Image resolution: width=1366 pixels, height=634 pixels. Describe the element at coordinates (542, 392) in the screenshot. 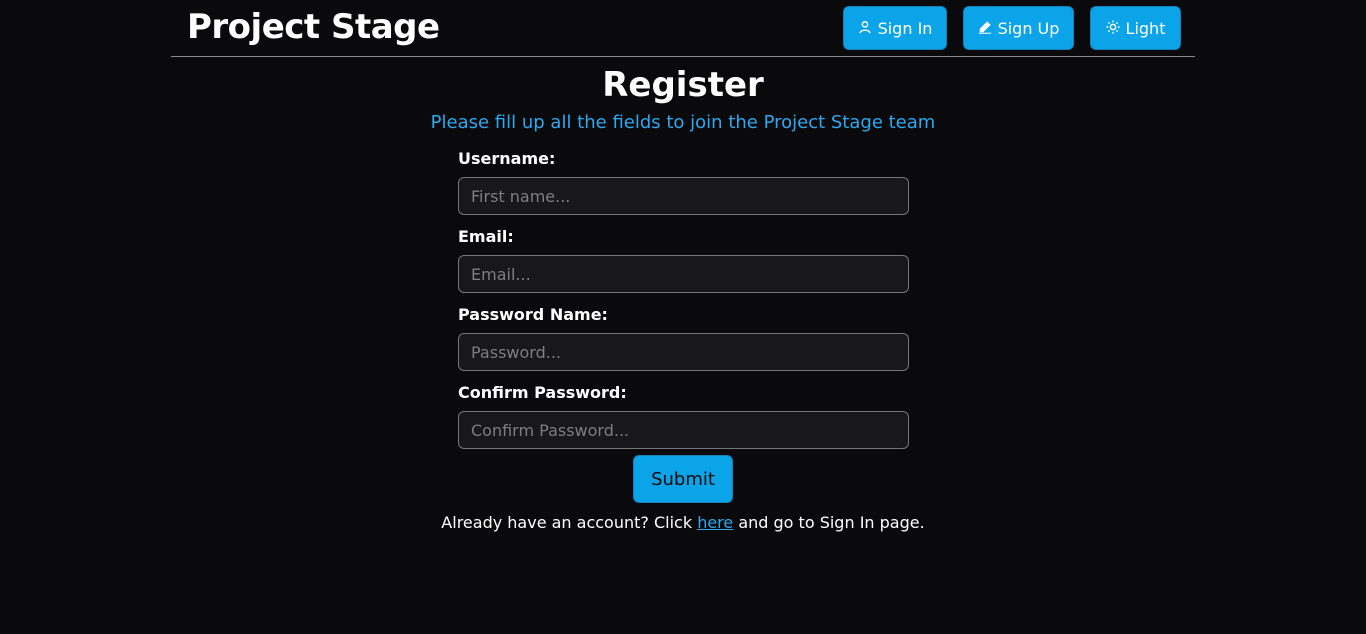

I see `confirm-password-label: Confirm Password:` at that location.